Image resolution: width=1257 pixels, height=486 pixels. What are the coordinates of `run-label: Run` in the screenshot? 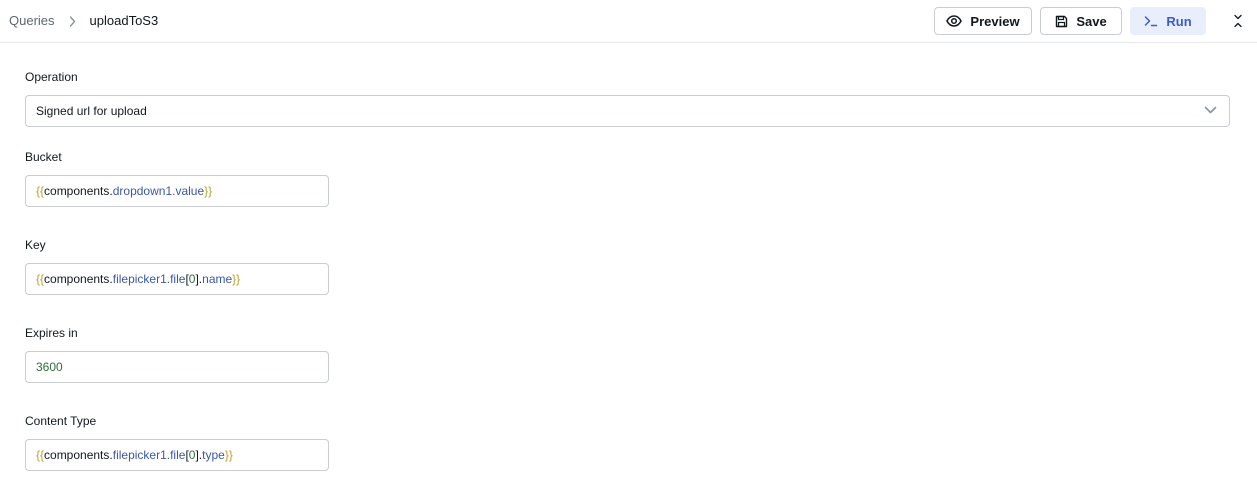 It's located at (1179, 21).